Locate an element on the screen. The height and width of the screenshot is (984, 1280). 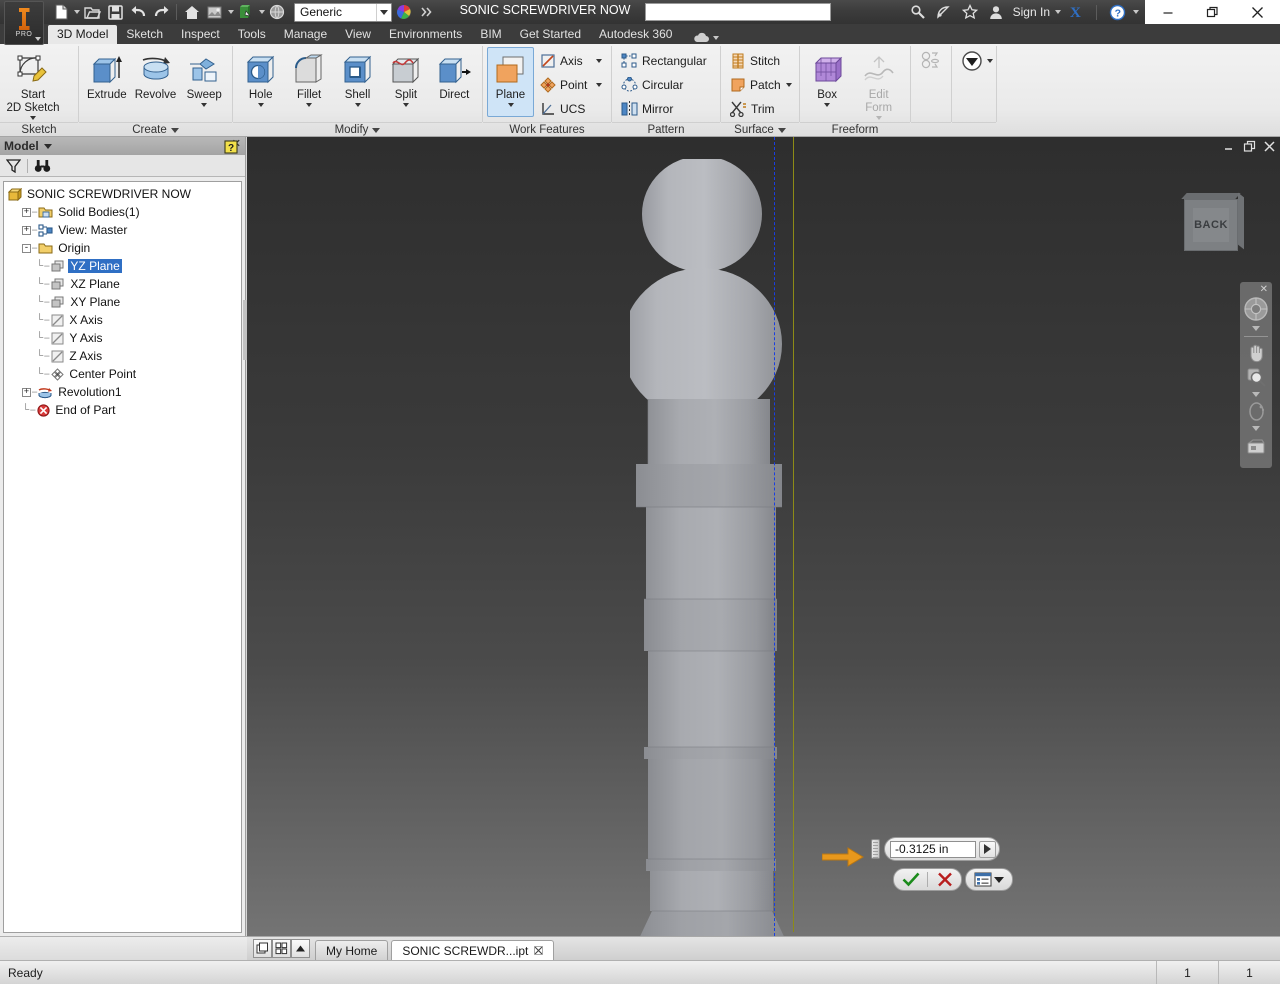
patch-button: Patch is located at coordinates (761, 84).